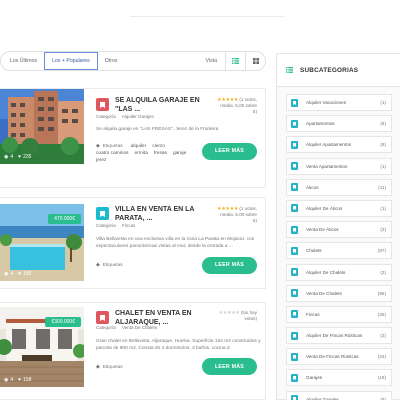 This screenshot has width=400, height=400. What do you see at coordinates (207, 16) in the screenshot?
I see `top-divider` at bounding box center [207, 16].